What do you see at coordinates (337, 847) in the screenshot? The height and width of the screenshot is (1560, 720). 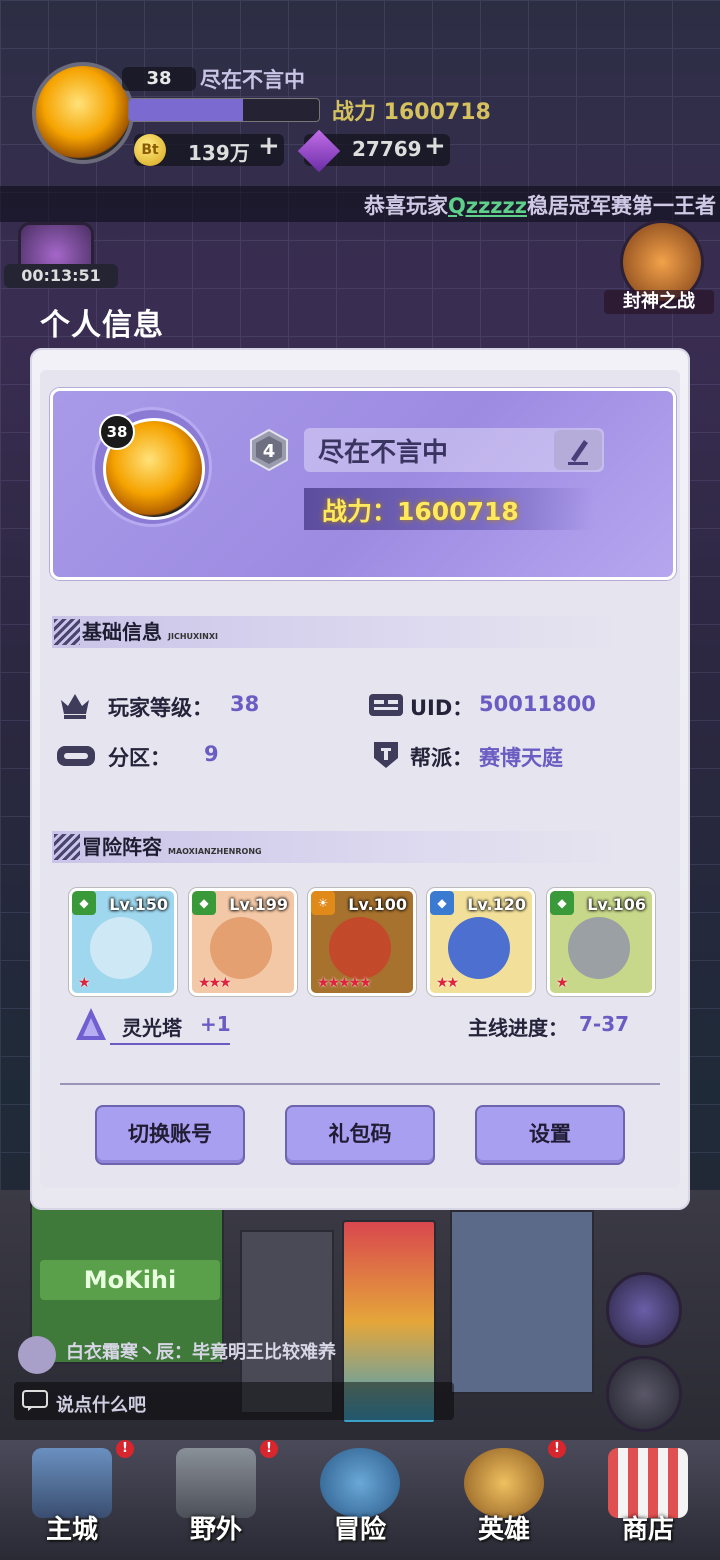 I see `lineup-header: 冒险阵容 MAOXIANZHENRONG` at bounding box center [337, 847].